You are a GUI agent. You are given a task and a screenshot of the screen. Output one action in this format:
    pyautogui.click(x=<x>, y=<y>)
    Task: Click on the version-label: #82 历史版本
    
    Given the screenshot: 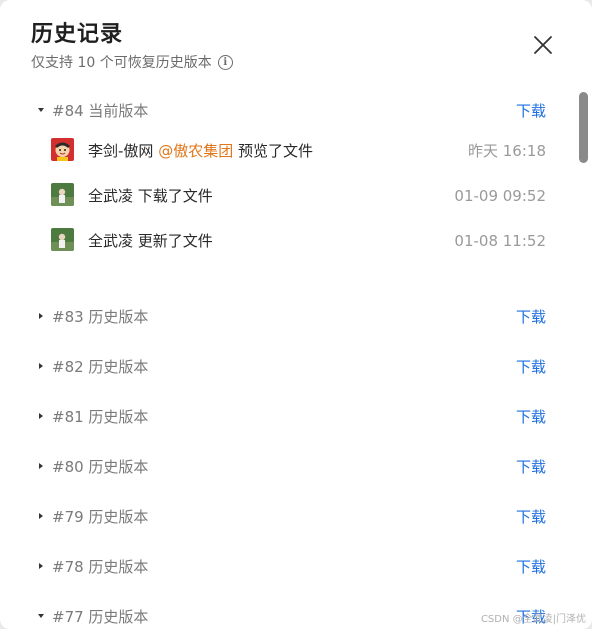 What is the action you would take?
    pyautogui.click(x=100, y=366)
    